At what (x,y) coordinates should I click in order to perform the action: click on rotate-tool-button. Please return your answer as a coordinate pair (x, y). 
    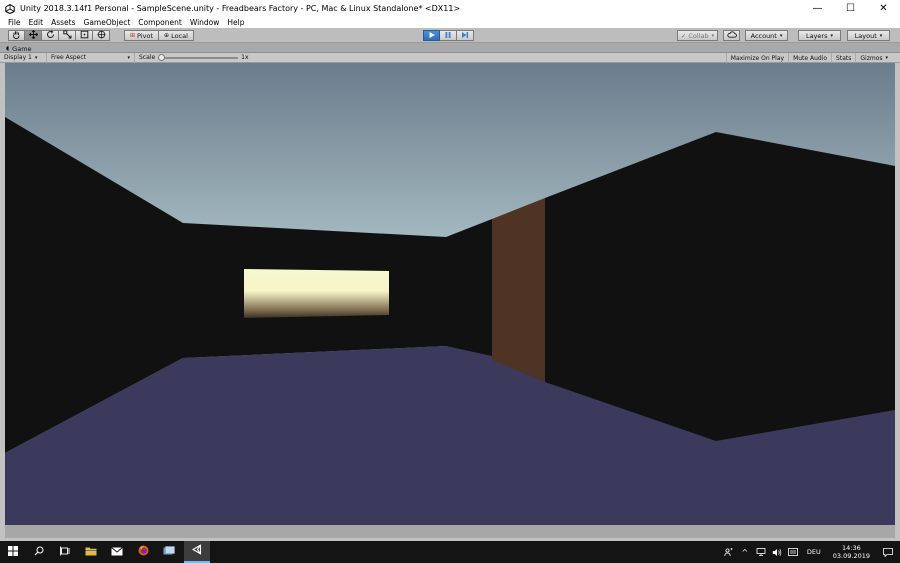
    Looking at the image, I should click on (50, 35).